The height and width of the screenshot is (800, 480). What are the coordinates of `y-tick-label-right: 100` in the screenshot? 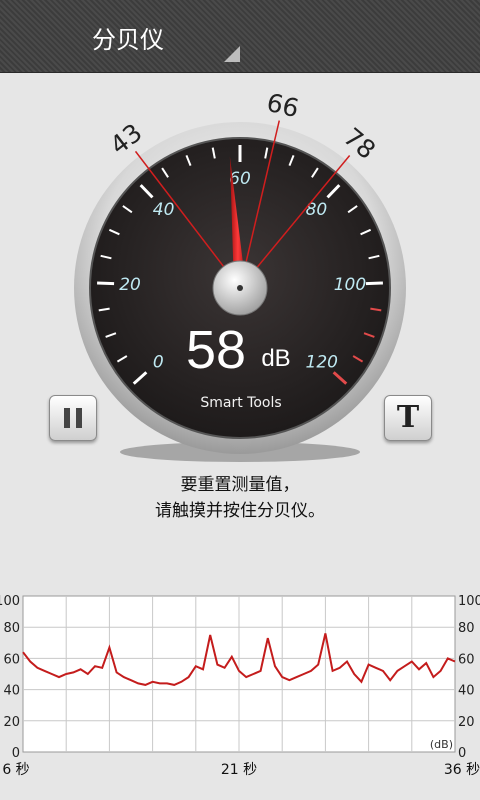 It's located at (469, 601).